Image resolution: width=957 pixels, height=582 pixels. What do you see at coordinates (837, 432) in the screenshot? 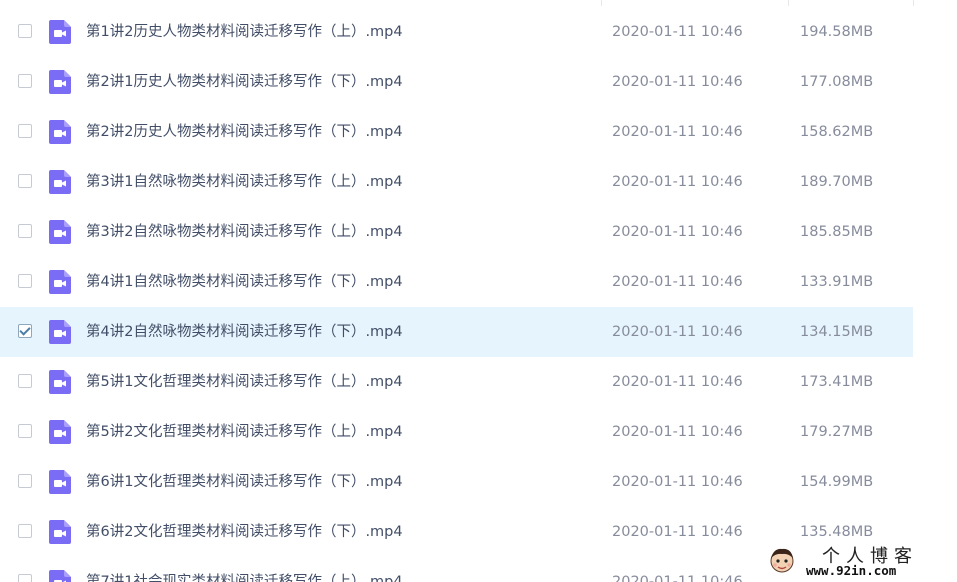
I see `file-size: 179.27MB` at bounding box center [837, 432].